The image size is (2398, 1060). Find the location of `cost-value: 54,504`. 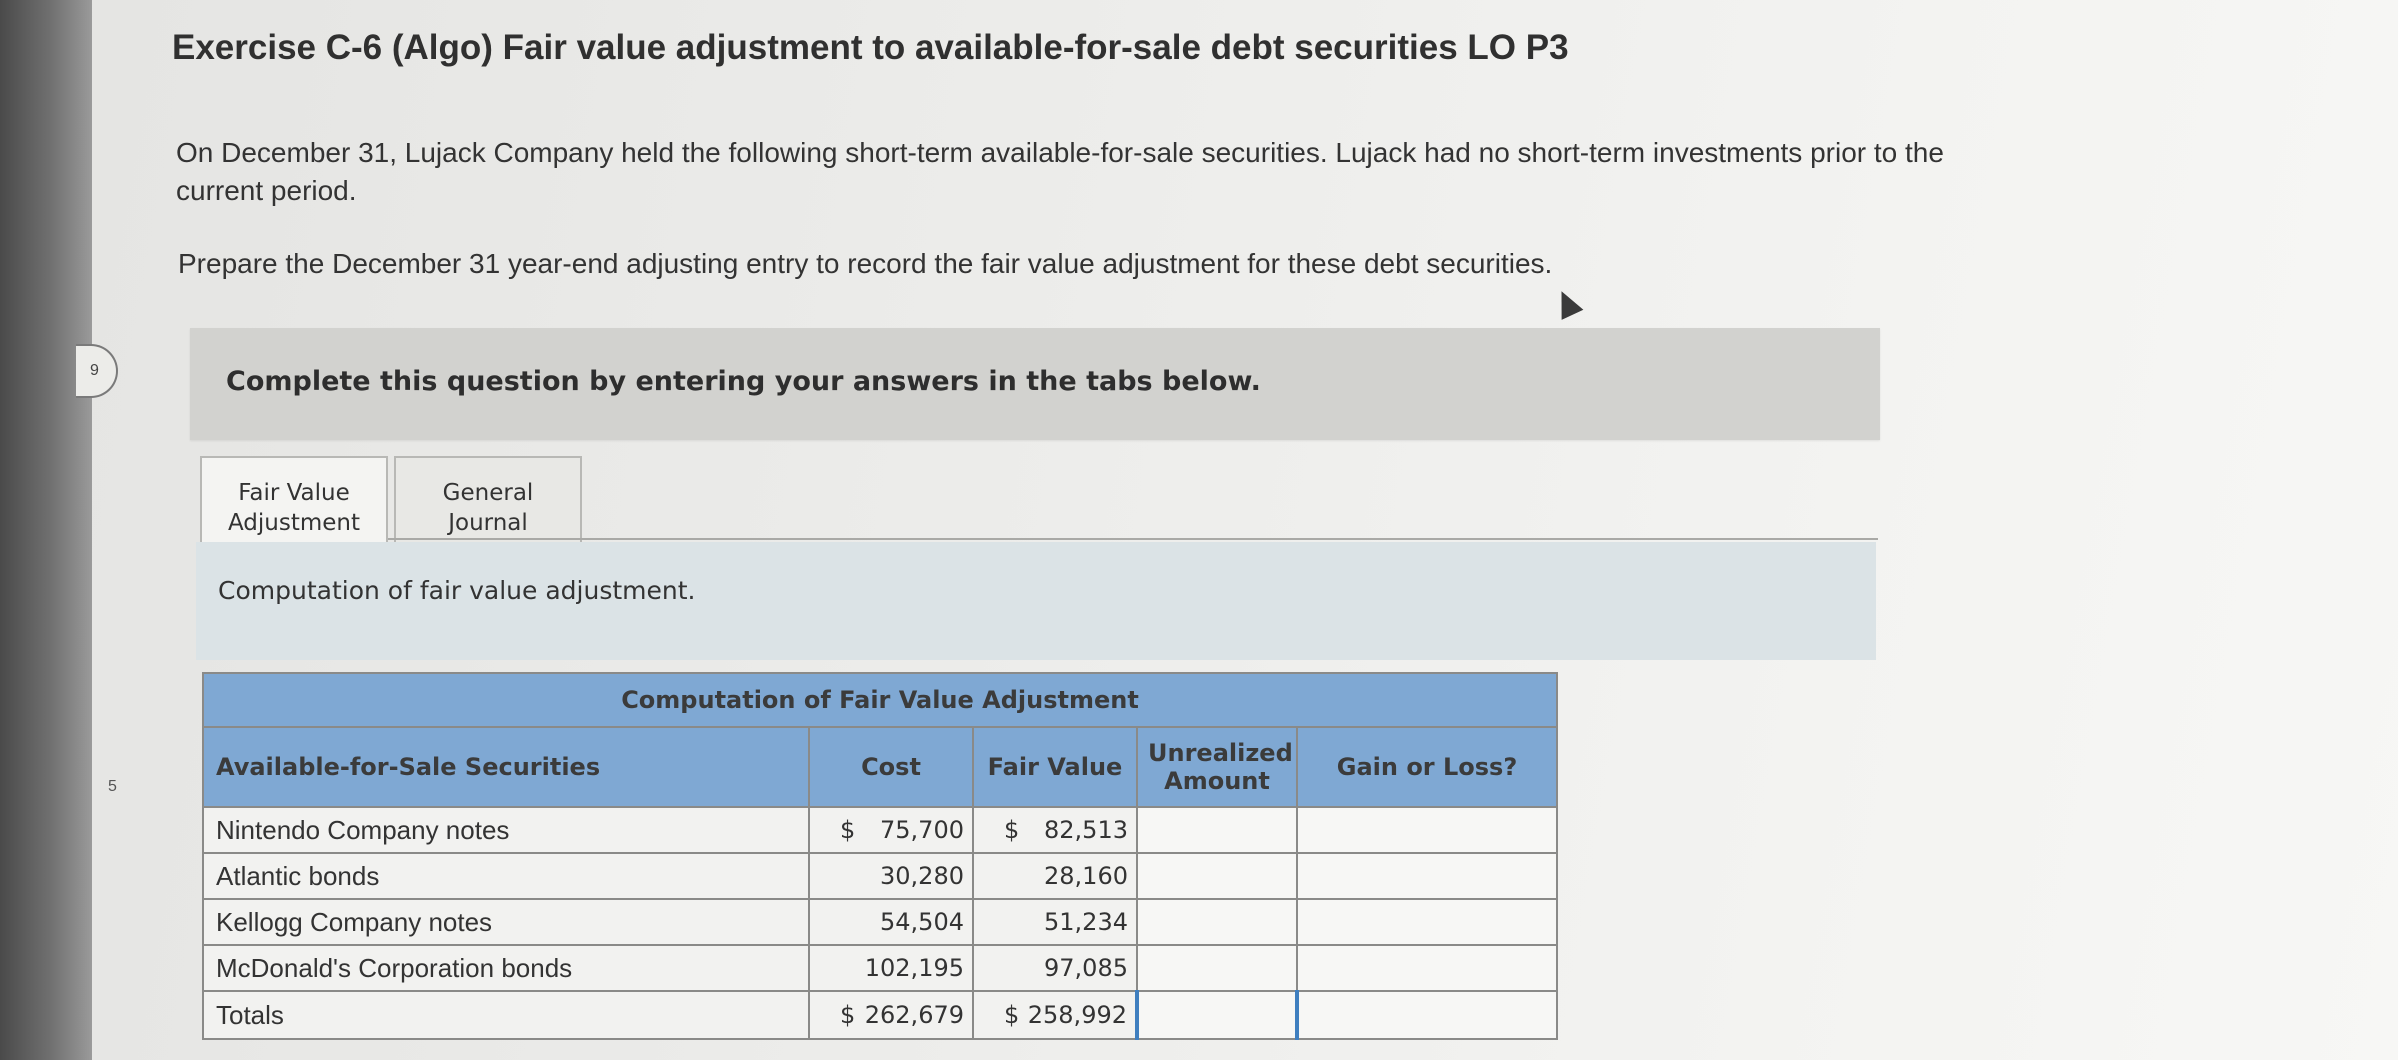

cost-value: 54,504 is located at coordinates (922, 922).